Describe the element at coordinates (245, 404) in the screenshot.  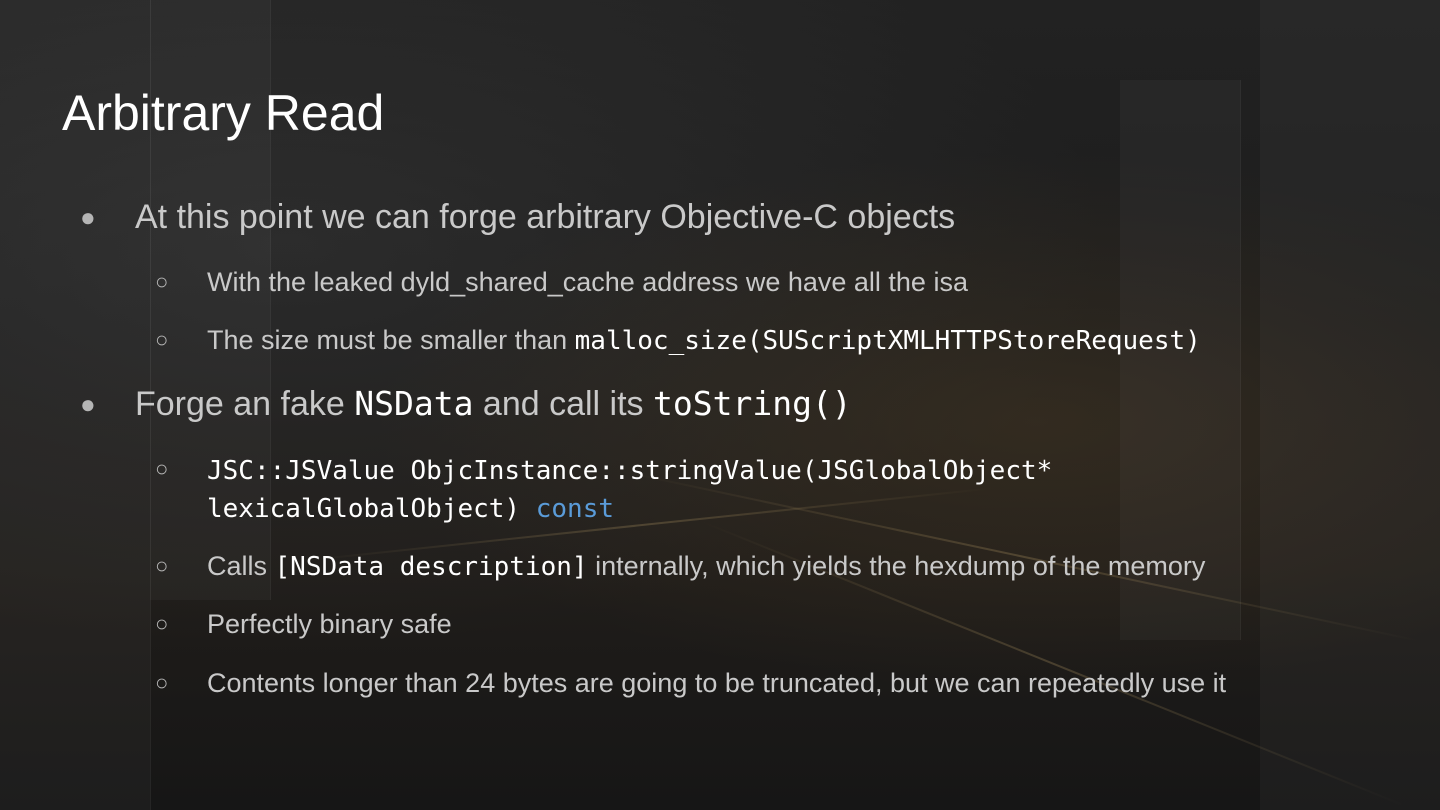
I see `bullet-prefix: Forge an fake` at that location.